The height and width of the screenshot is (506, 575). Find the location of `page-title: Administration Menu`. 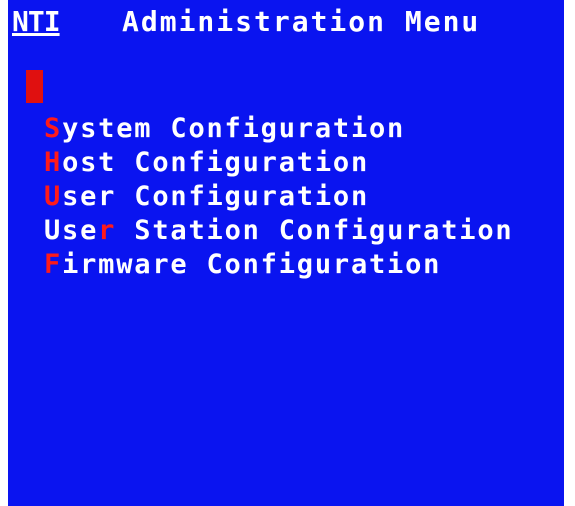

page-title: Administration Menu is located at coordinates (301, 21).